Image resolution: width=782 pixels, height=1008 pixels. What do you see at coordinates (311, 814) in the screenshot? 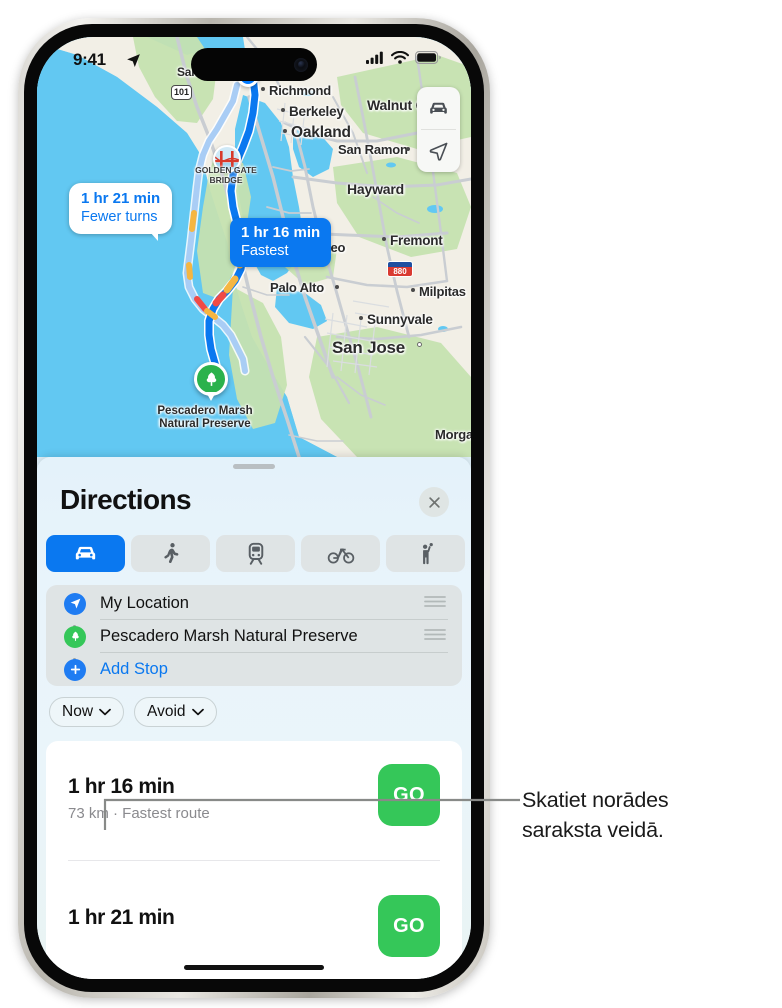
I see `annotation-leader-line` at bounding box center [311, 814].